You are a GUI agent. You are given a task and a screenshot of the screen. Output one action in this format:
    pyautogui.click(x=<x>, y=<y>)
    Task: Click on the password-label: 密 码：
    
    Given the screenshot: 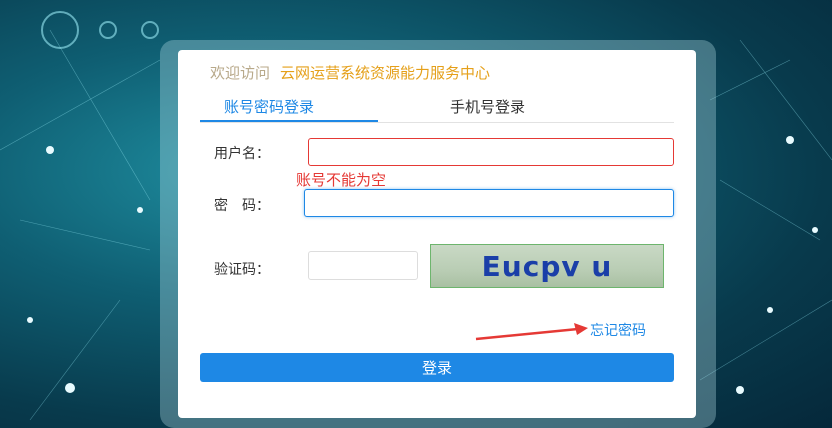 What is the action you would take?
    pyautogui.click(x=242, y=206)
    